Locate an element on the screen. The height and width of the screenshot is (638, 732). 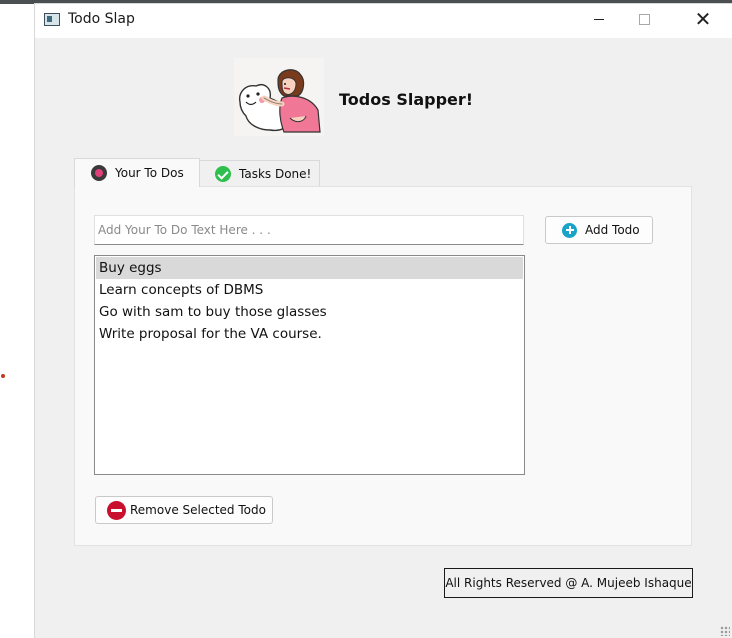
title-bar: Todo Slap ✕ is located at coordinates (383, 21).